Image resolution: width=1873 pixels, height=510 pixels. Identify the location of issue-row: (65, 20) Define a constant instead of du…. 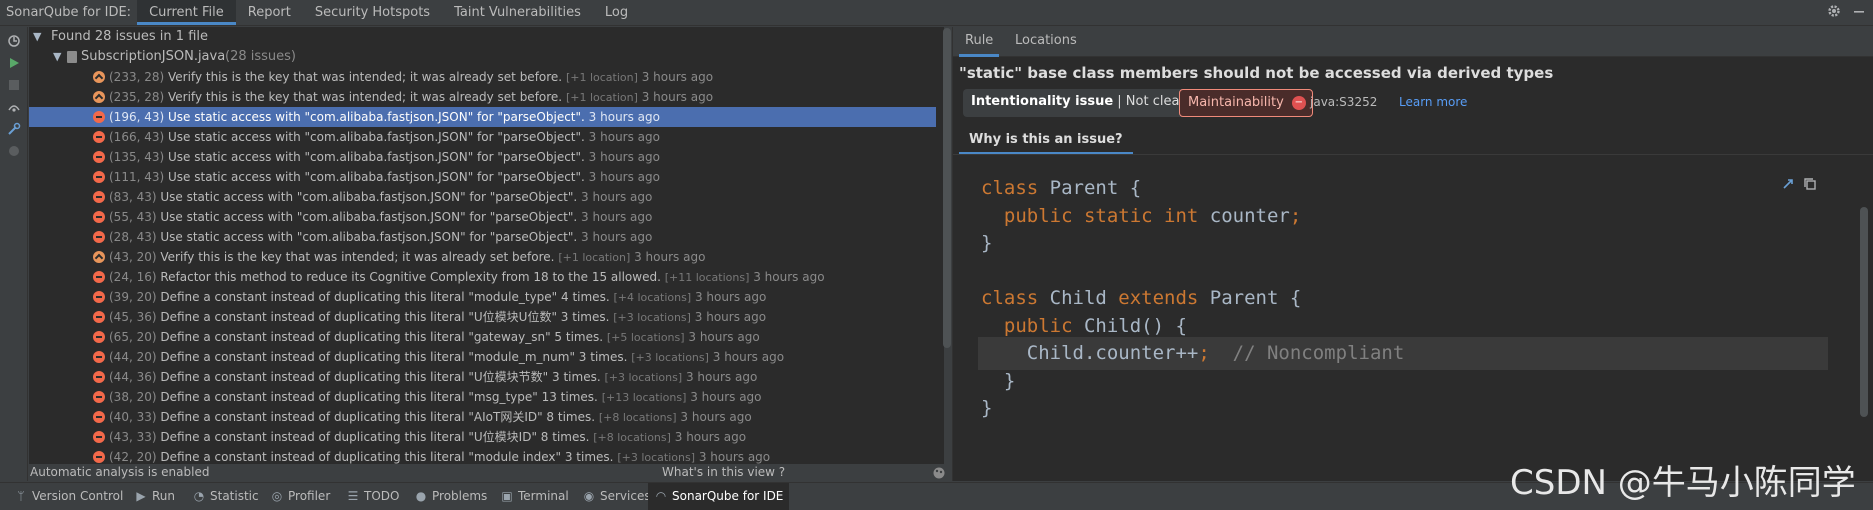
(482, 337).